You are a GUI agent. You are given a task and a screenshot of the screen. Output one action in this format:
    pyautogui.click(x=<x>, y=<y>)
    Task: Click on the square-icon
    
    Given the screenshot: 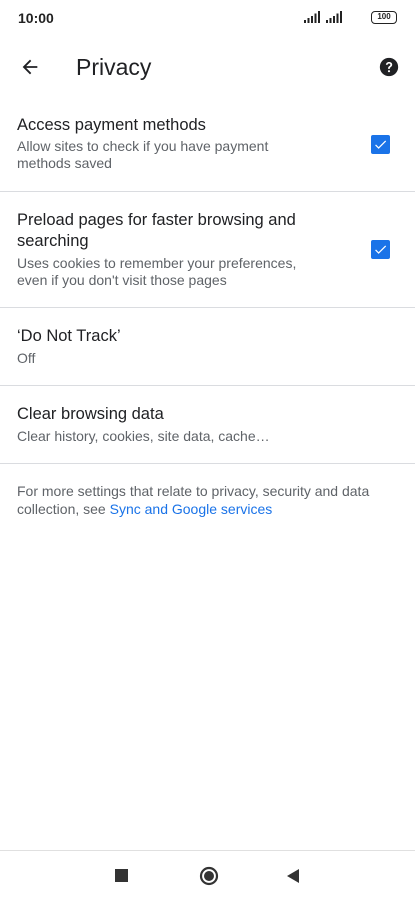 What is the action you would take?
    pyautogui.click(x=121, y=875)
    